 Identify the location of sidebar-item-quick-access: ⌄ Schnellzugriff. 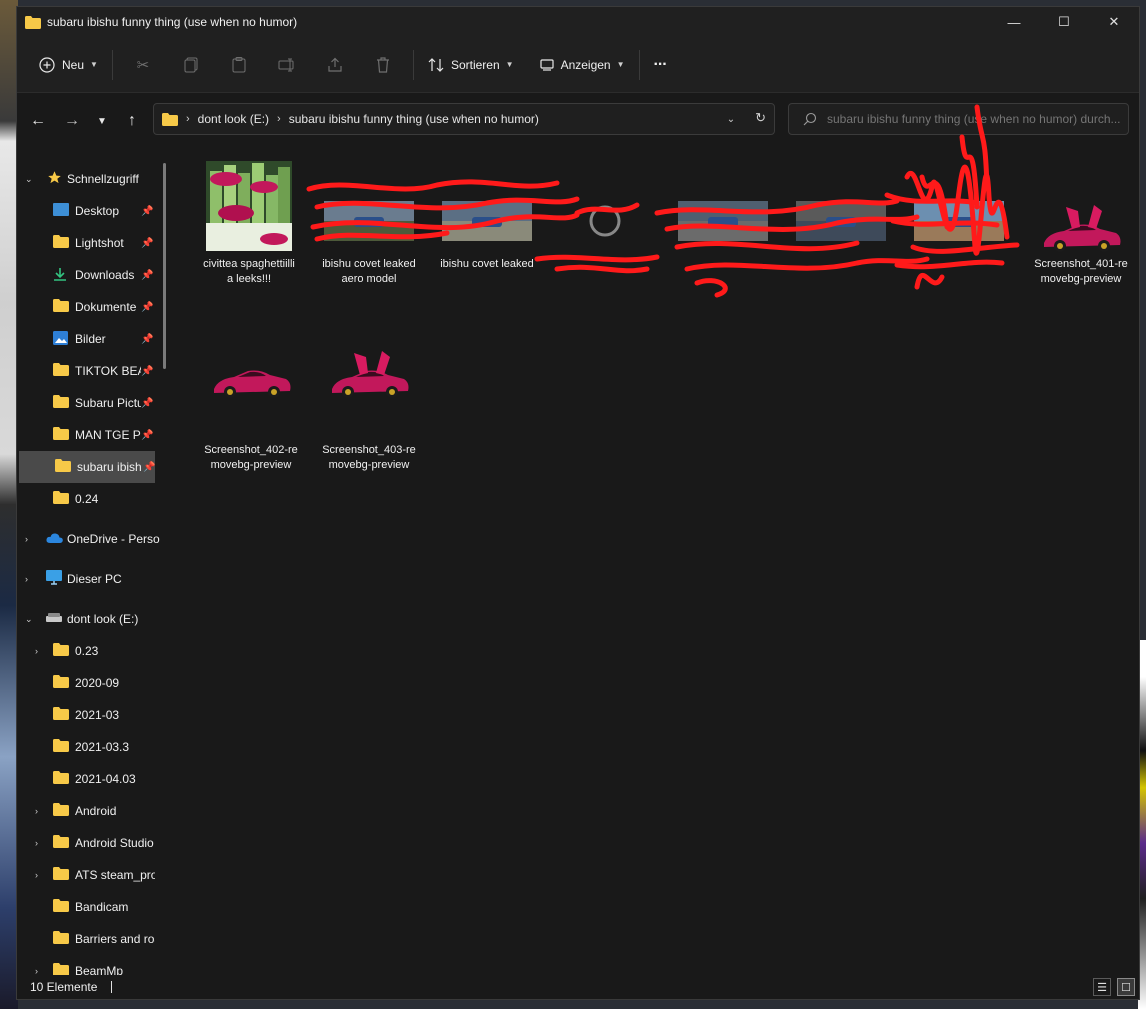
(92, 179).